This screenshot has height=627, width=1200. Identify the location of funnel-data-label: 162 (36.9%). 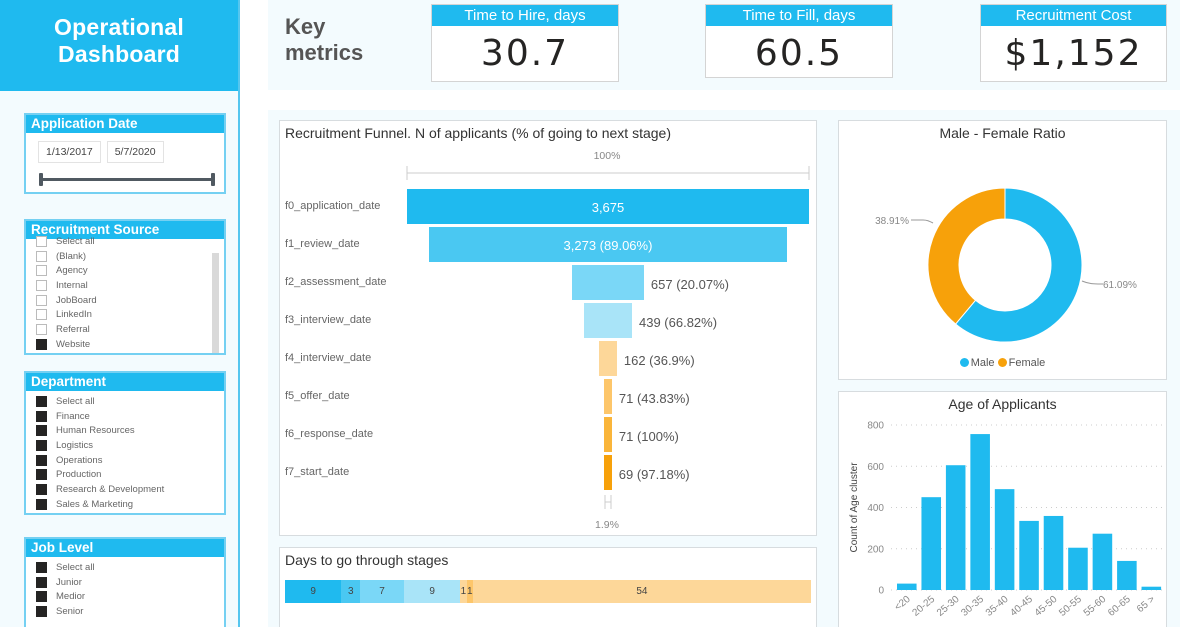
(659, 360).